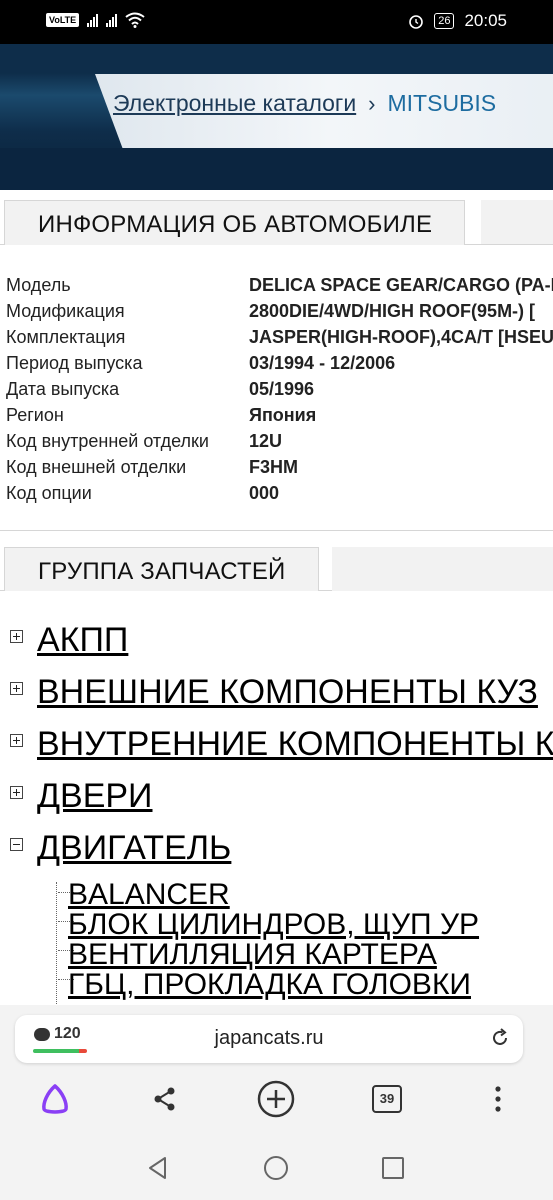 This screenshot has width=553, height=1200. Describe the element at coordinates (322, 363) in the screenshot. I see `info-value: 03/1994 - 12/2006` at that location.